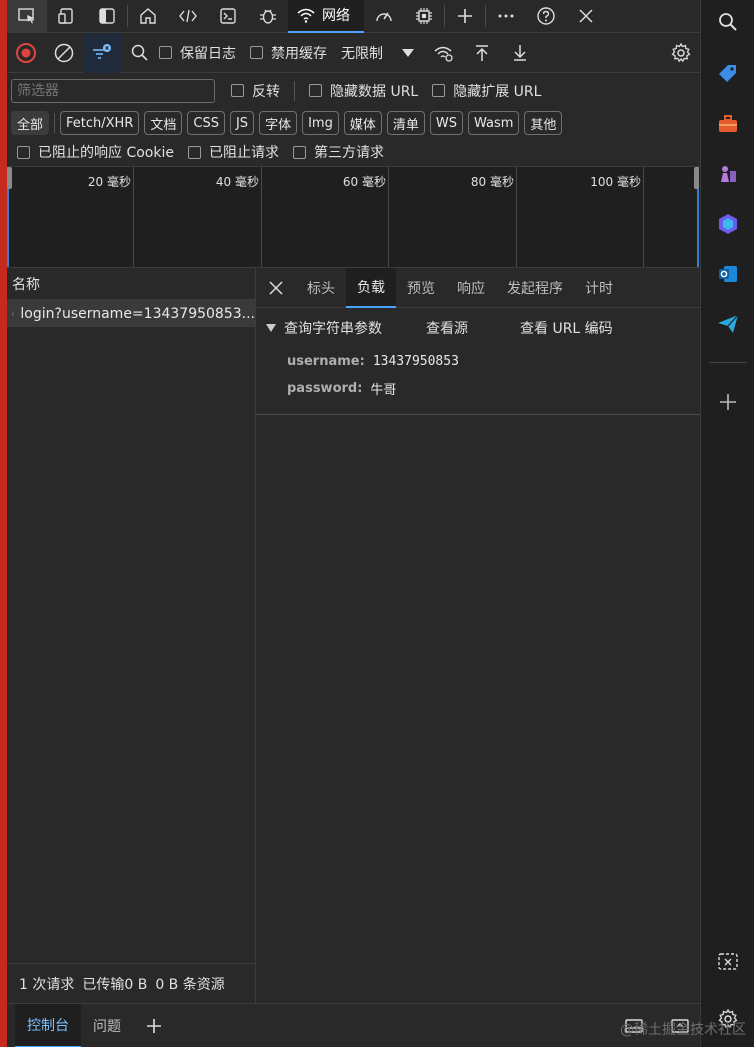 The image size is (754, 1047). I want to click on close-devtools-icon, so click(586, 16).